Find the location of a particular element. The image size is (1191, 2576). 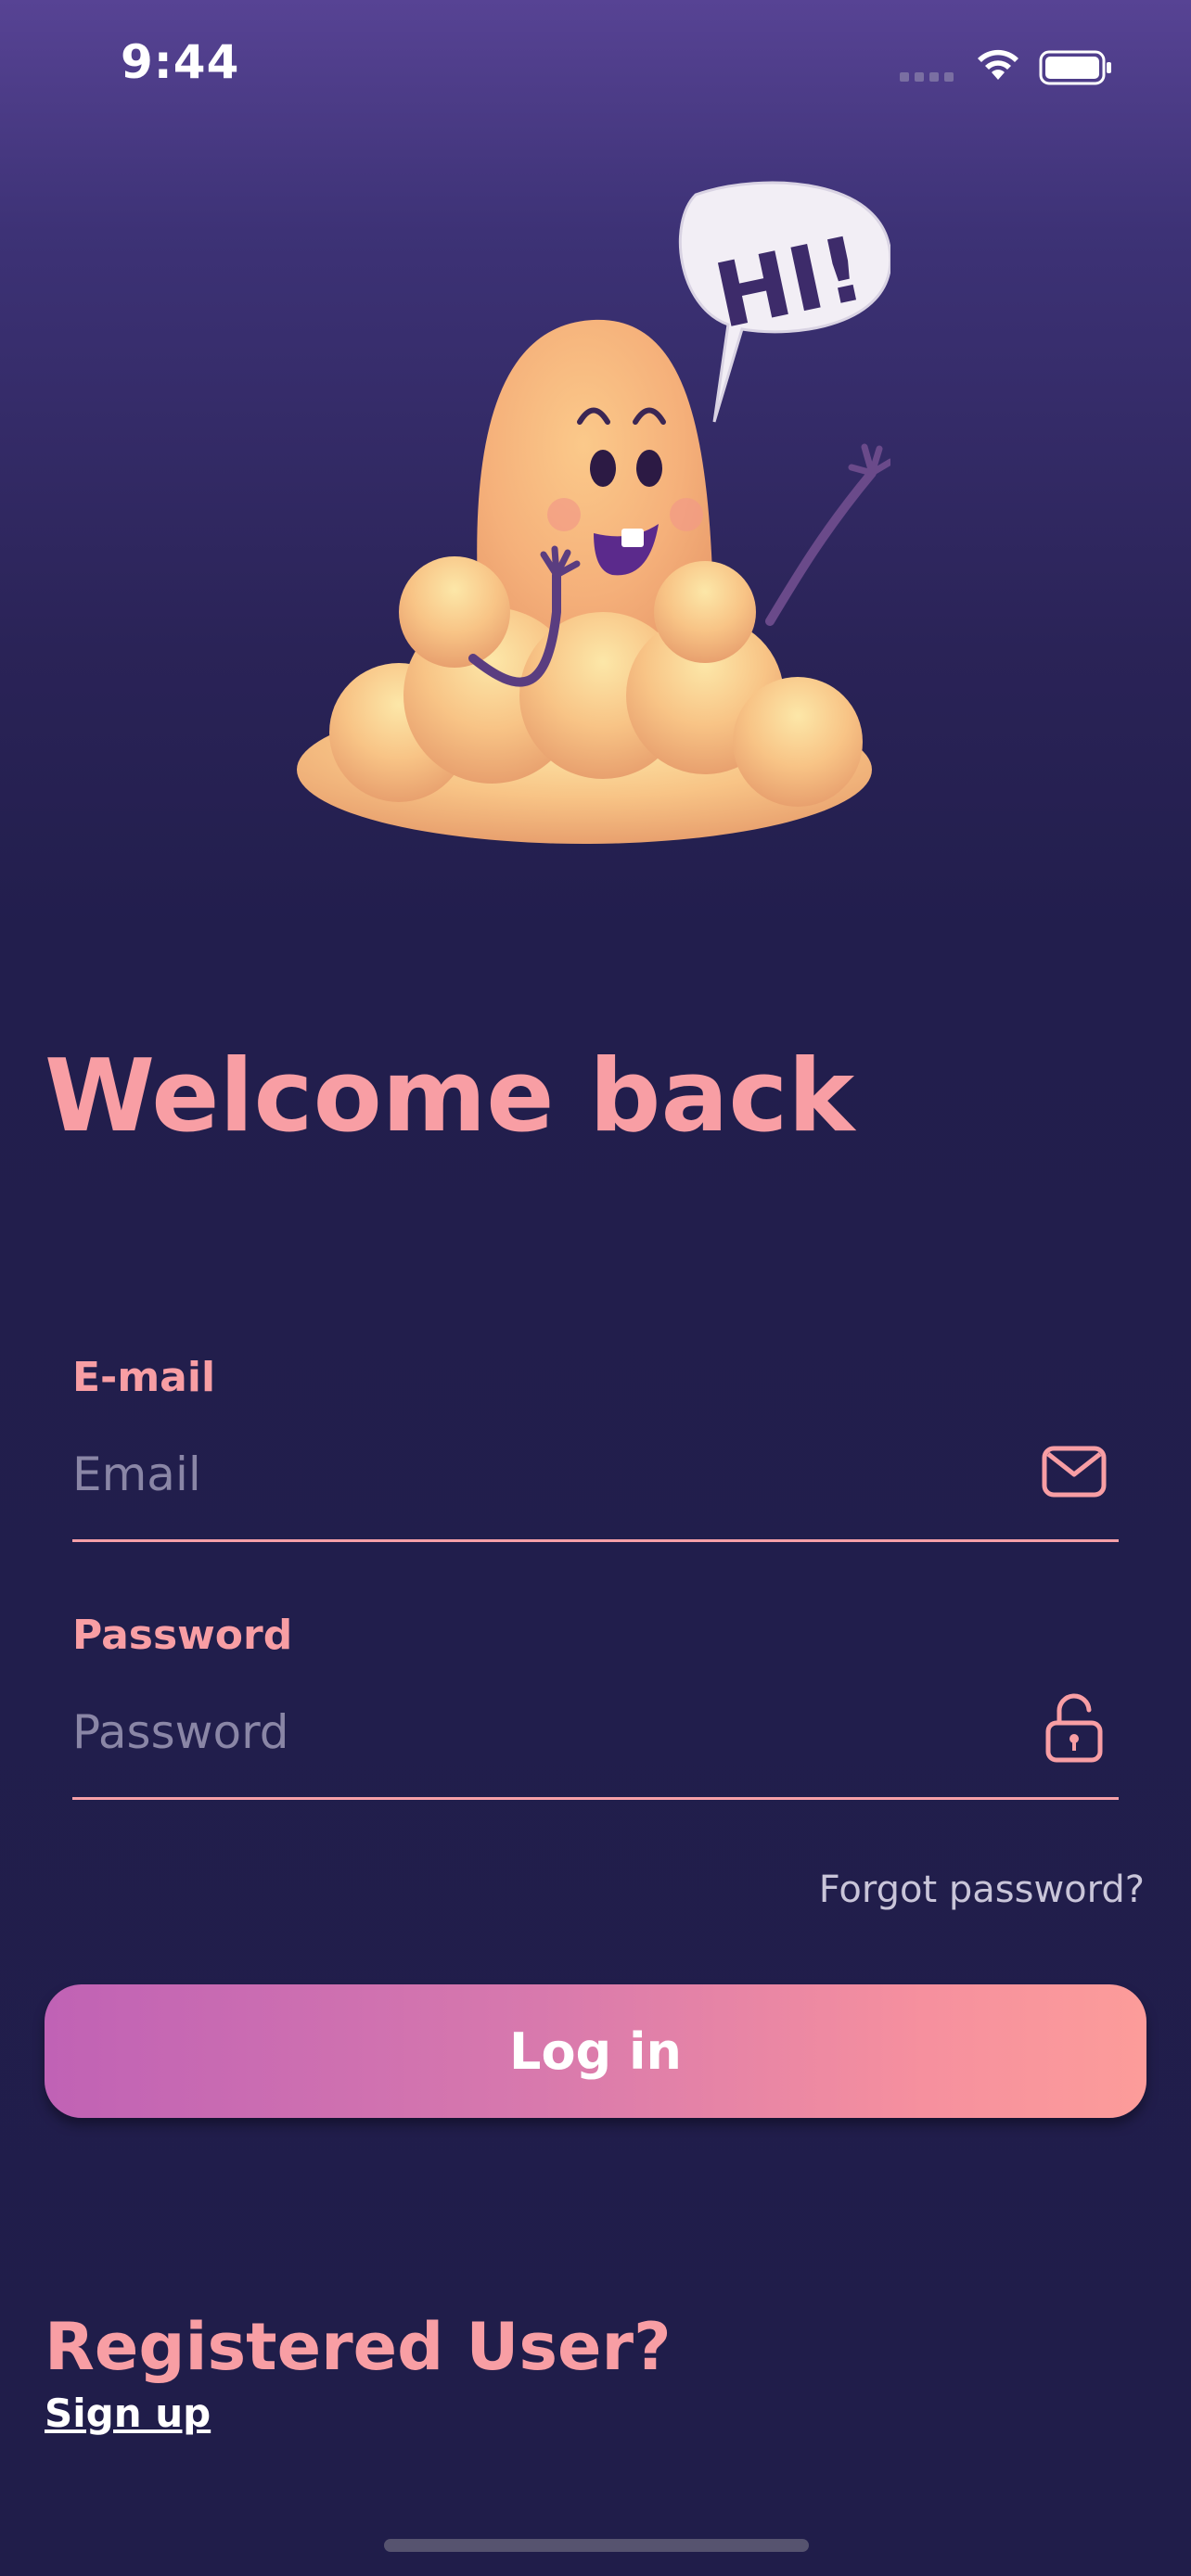

signal-icon is located at coordinates (929, 77).